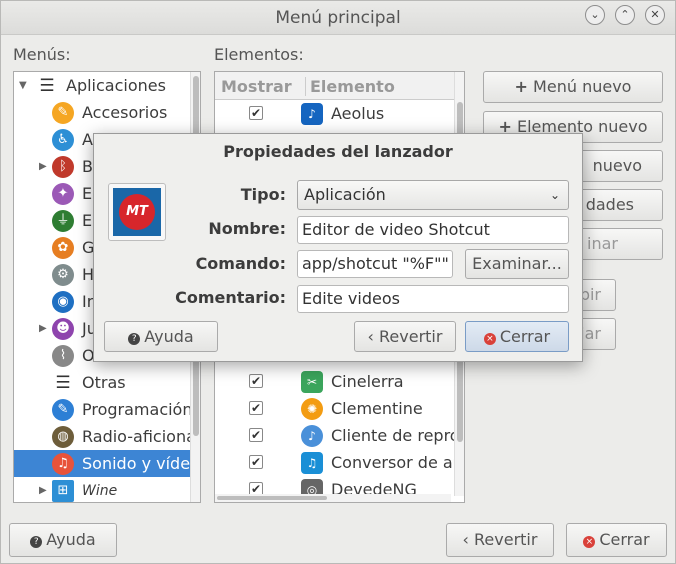 The height and width of the screenshot is (564, 676). I want to click on music-icon: ♫, so click(63, 464).